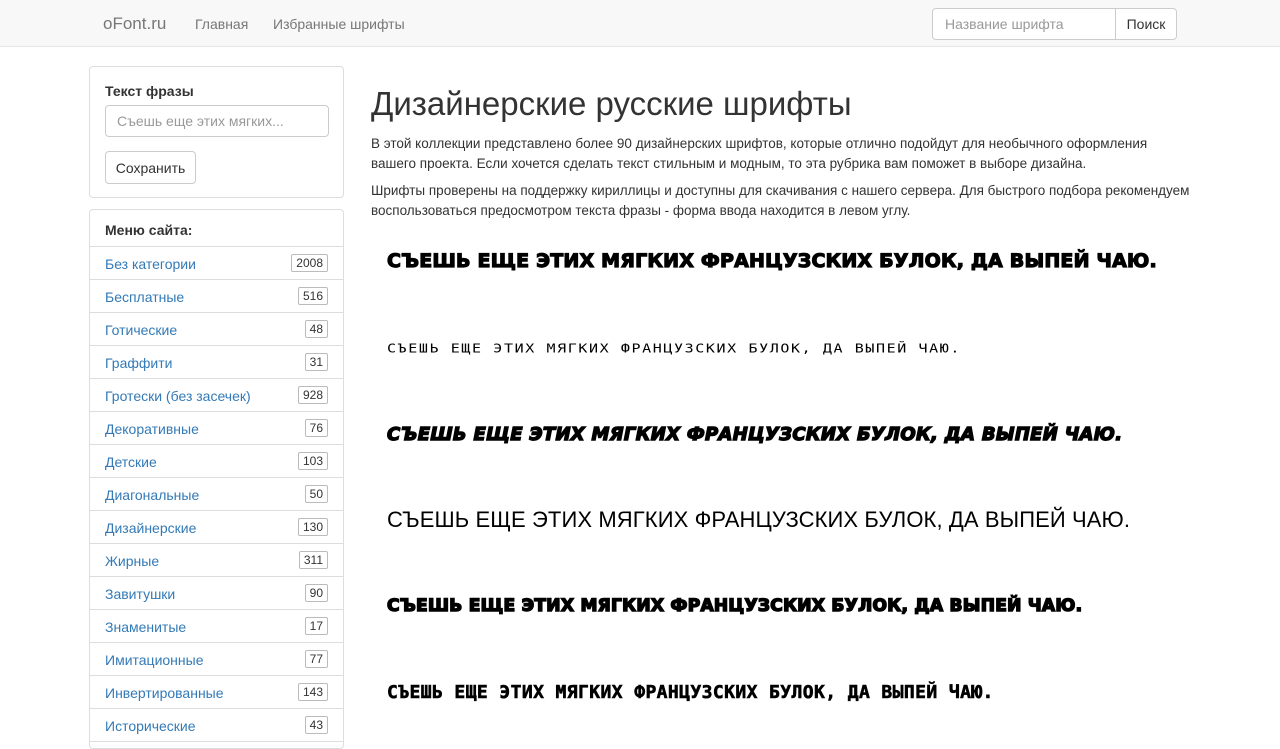 Image resolution: width=1280 pixels, height=749 pixels. I want to click on menu-item: Имитационные 77, so click(216, 659).